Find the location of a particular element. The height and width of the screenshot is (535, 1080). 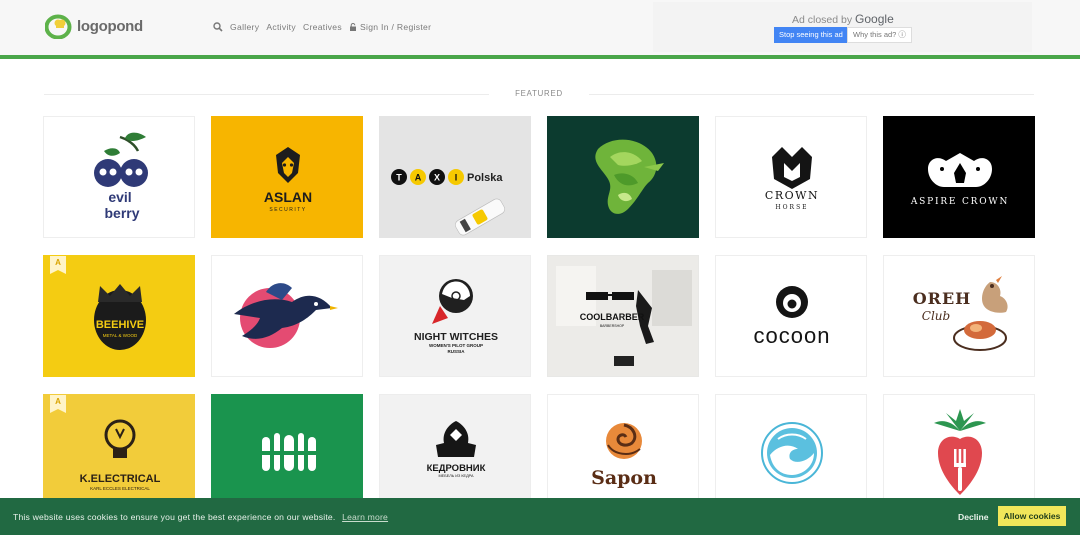

cocoon-title: cocoon is located at coordinates (792, 335).